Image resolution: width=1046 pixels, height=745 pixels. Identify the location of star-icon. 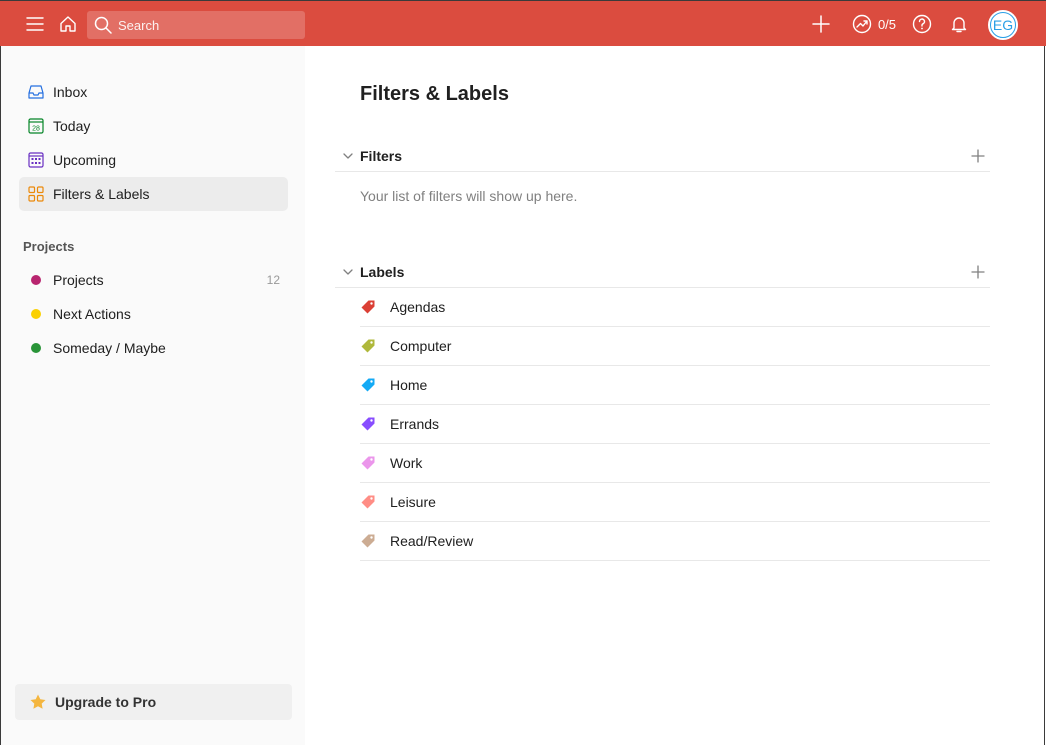
(38, 702).